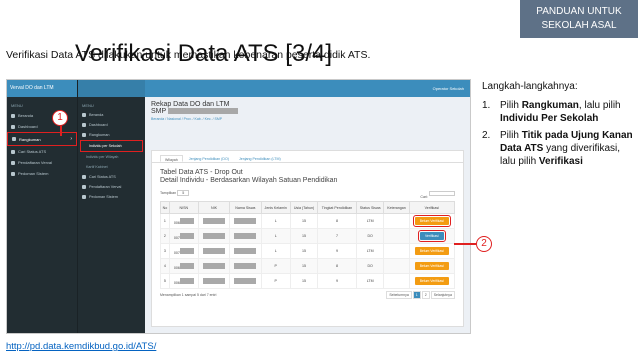  Describe the element at coordinates (111, 197) in the screenshot. I see `sidebar2-item-pedoman: Pedoman Sistem` at that location.